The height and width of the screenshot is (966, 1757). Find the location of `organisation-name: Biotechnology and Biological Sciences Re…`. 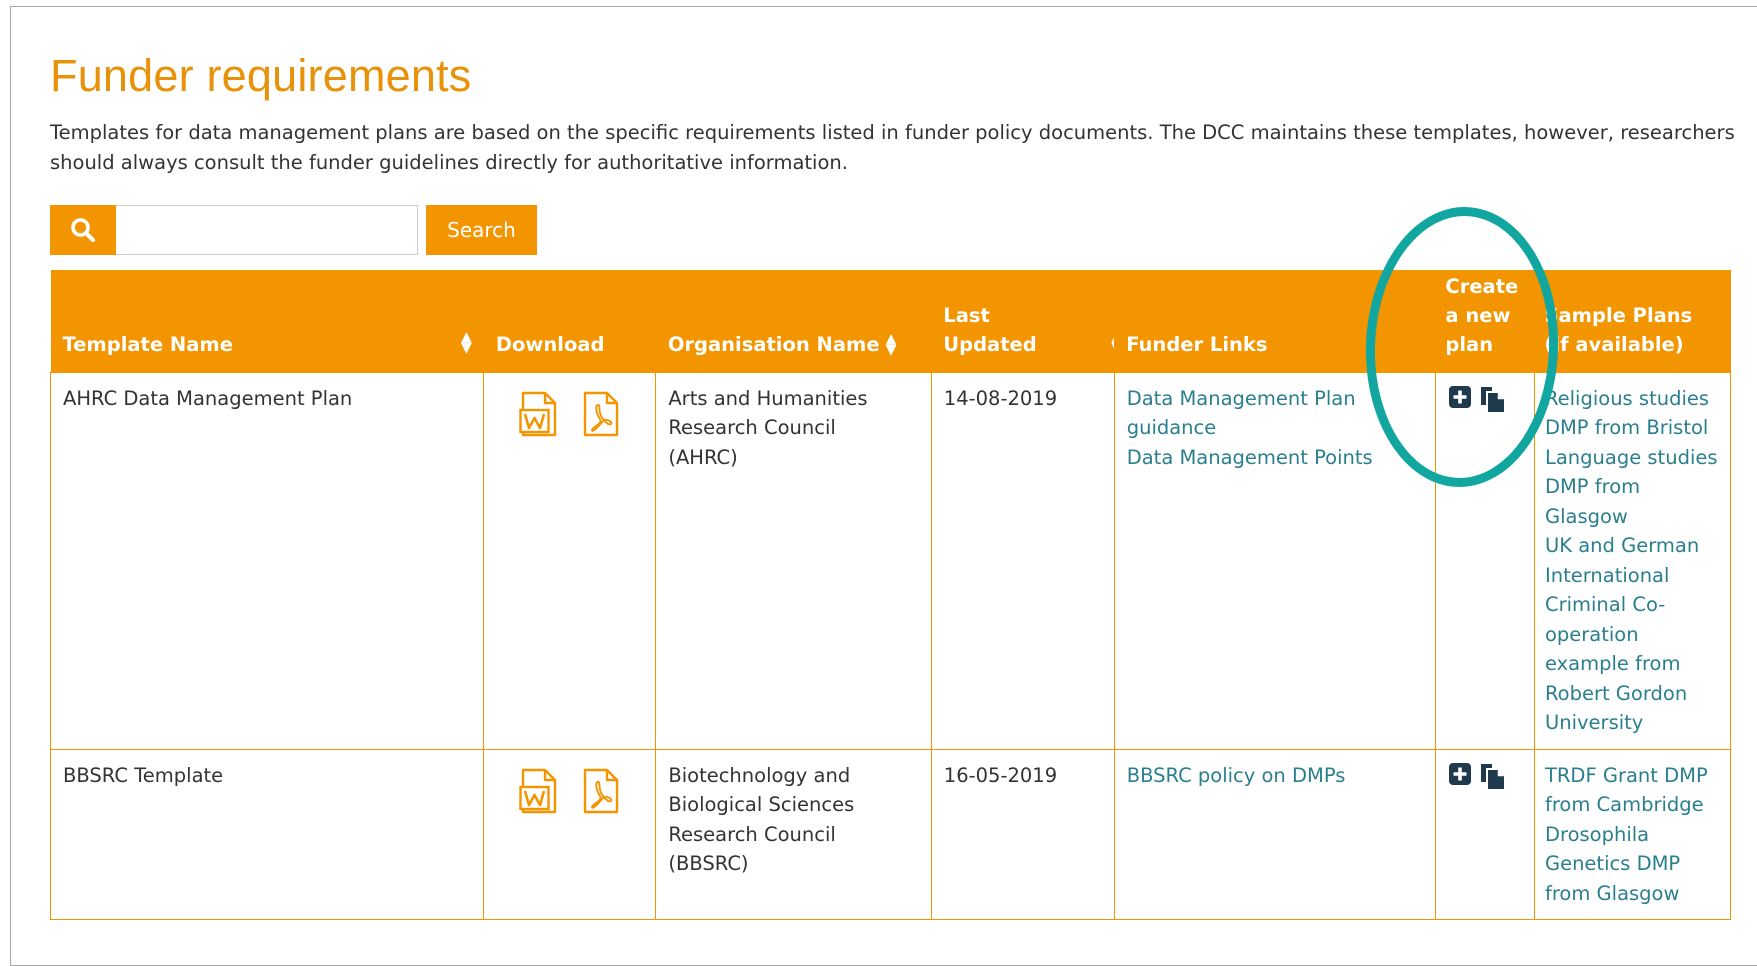

organisation-name: Biotechnology and Biological Sciences Re… is located at coordinates (793, 834).